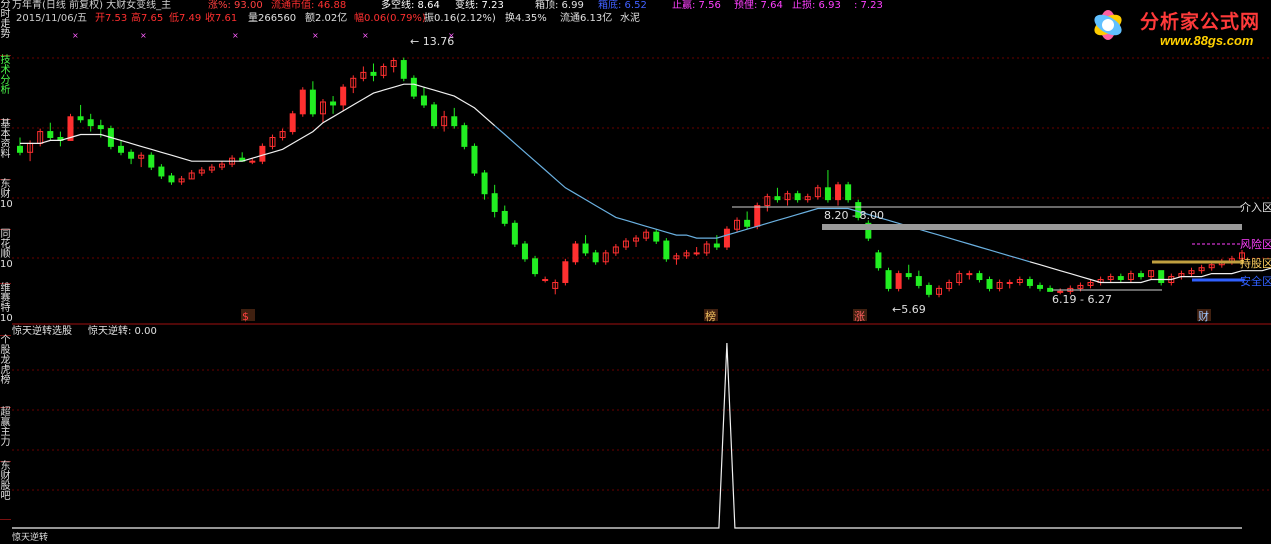  What do you see at coordinates (1203, 316) in the screenshot?
I see `event-marker: 财` at bounding box center [1203, 316].